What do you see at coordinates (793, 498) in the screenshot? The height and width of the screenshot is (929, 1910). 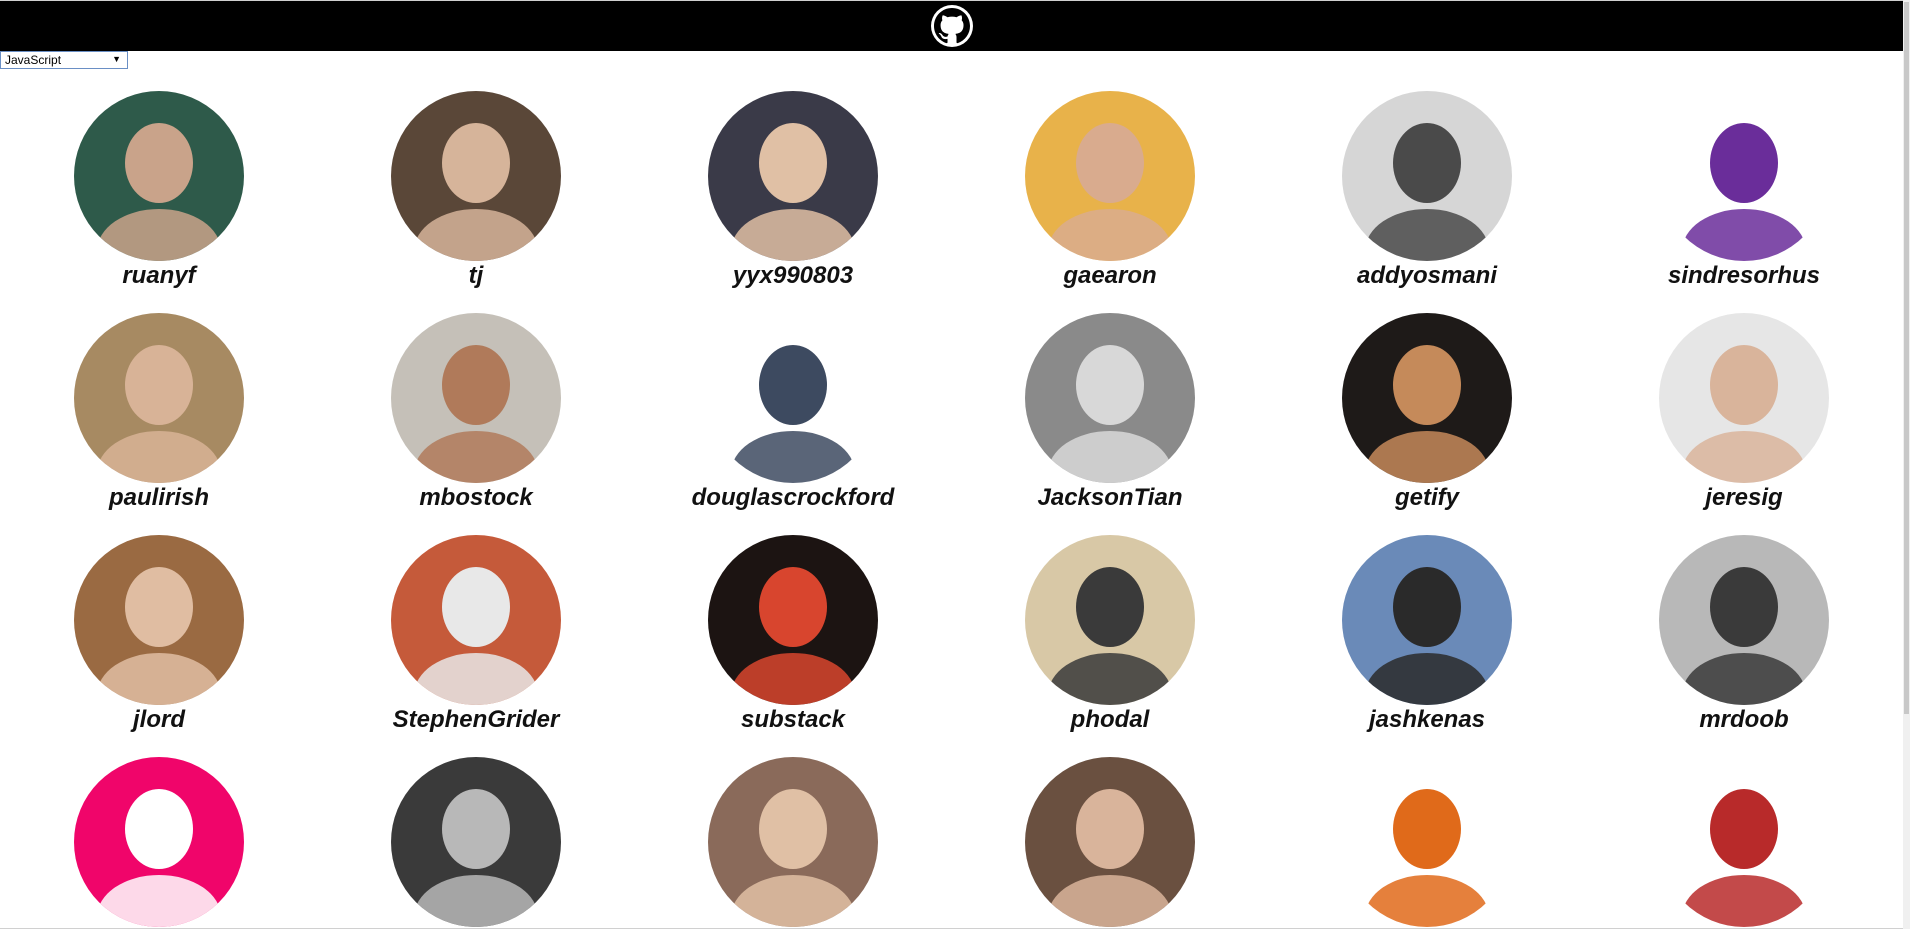 I see `username-label: douglascrockford` at bounding box center [793, 498].